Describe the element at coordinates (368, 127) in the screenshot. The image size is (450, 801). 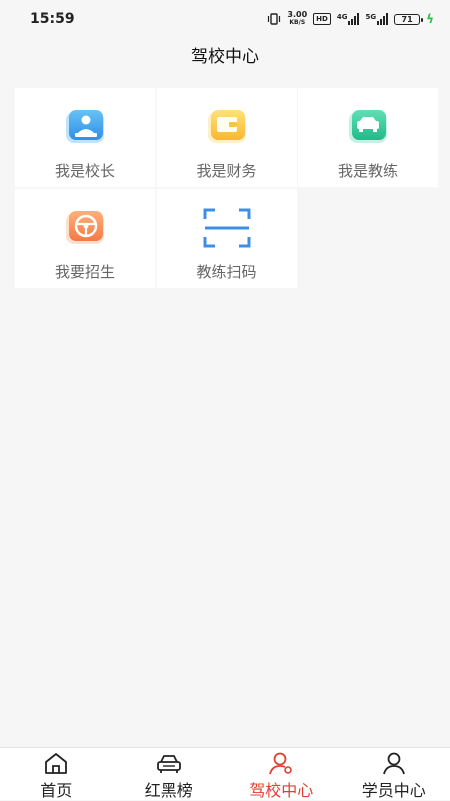
I see `car-icon` at that location.